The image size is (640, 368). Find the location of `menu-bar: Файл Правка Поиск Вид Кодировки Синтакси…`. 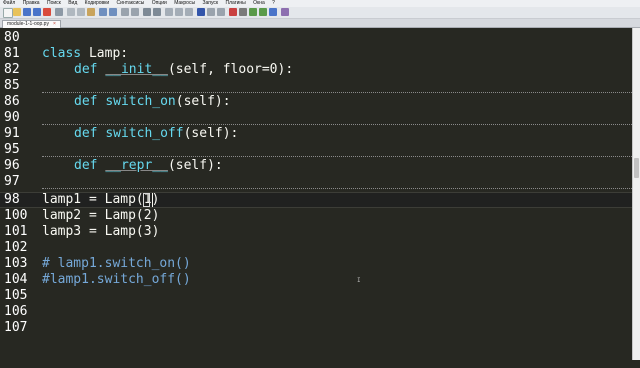

menu-bar: Файл Правка Поиск Вид Кодировки Синтакси… is located at coordinates (320, 3).